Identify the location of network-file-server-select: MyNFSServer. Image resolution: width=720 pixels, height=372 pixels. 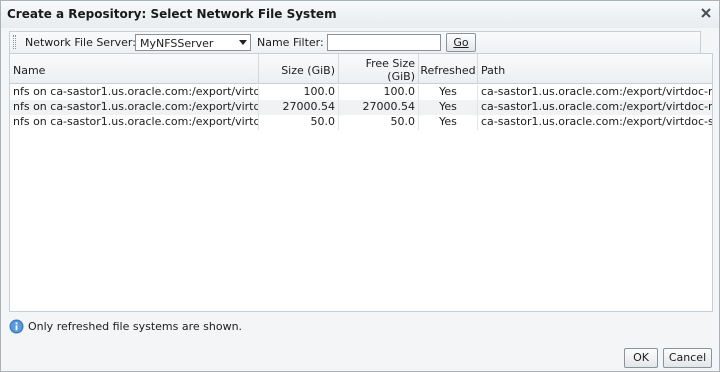
(193, 42).